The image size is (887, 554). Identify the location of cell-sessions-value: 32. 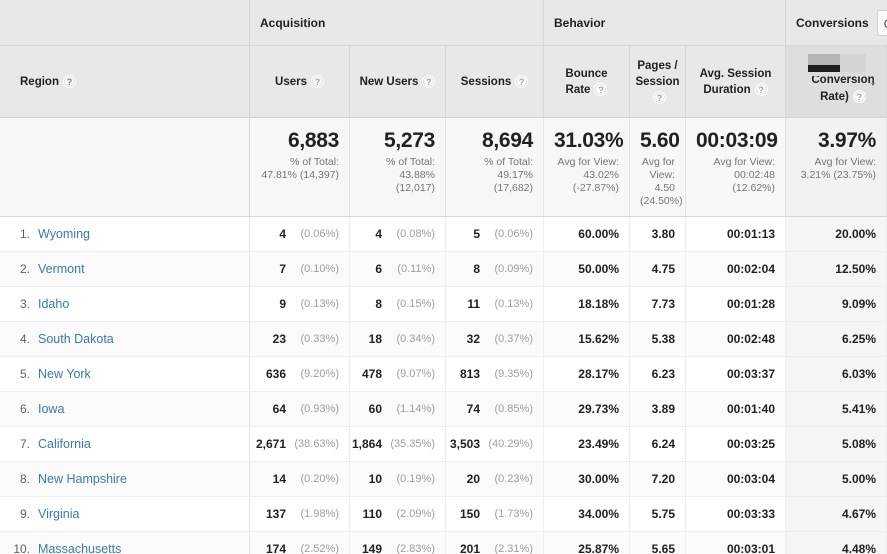
(473, 339).